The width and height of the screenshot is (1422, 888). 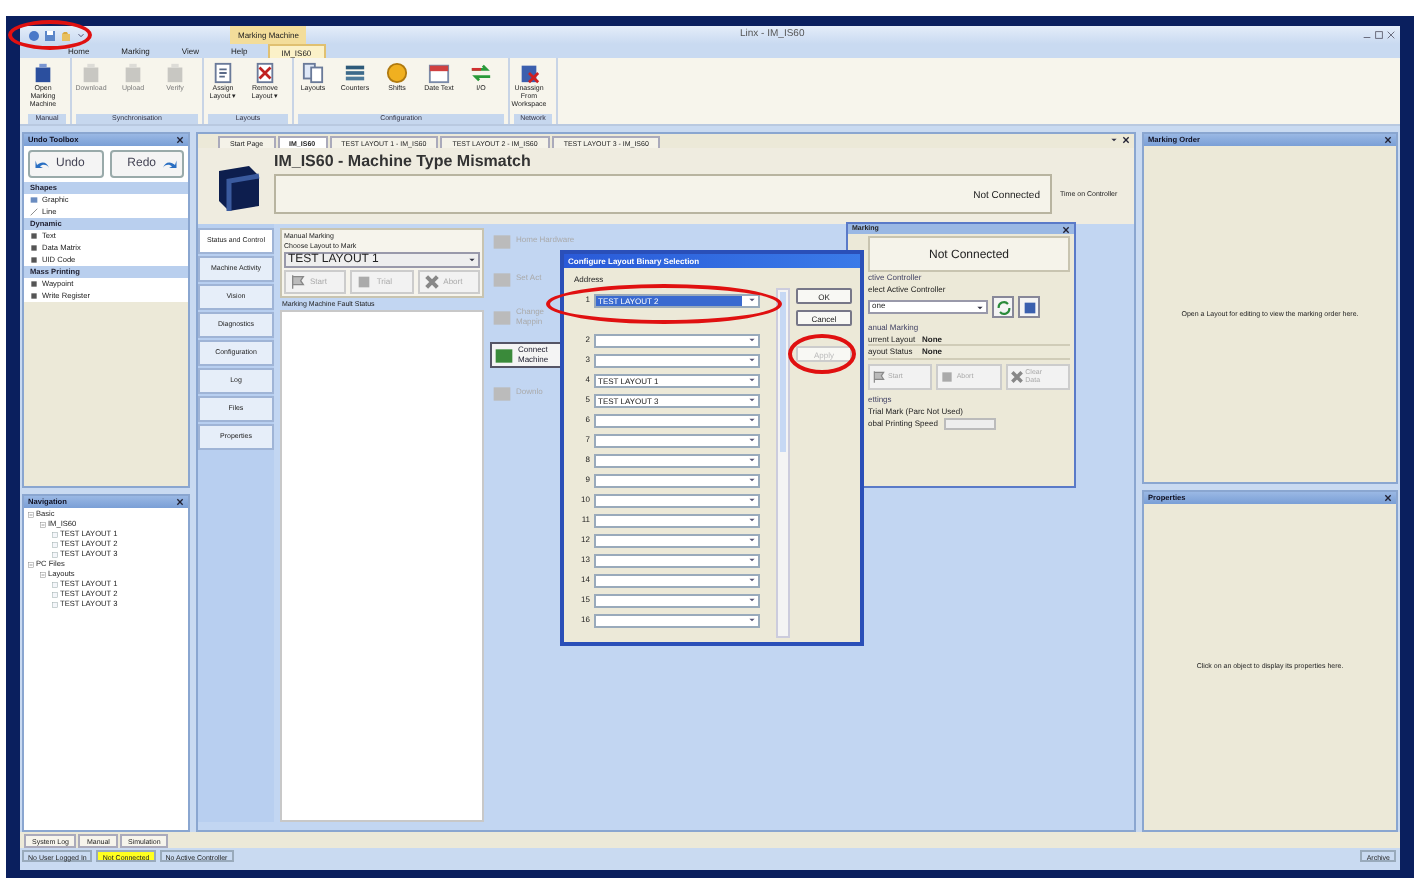 I want to click on image-icon, so click(x=34, y=200).